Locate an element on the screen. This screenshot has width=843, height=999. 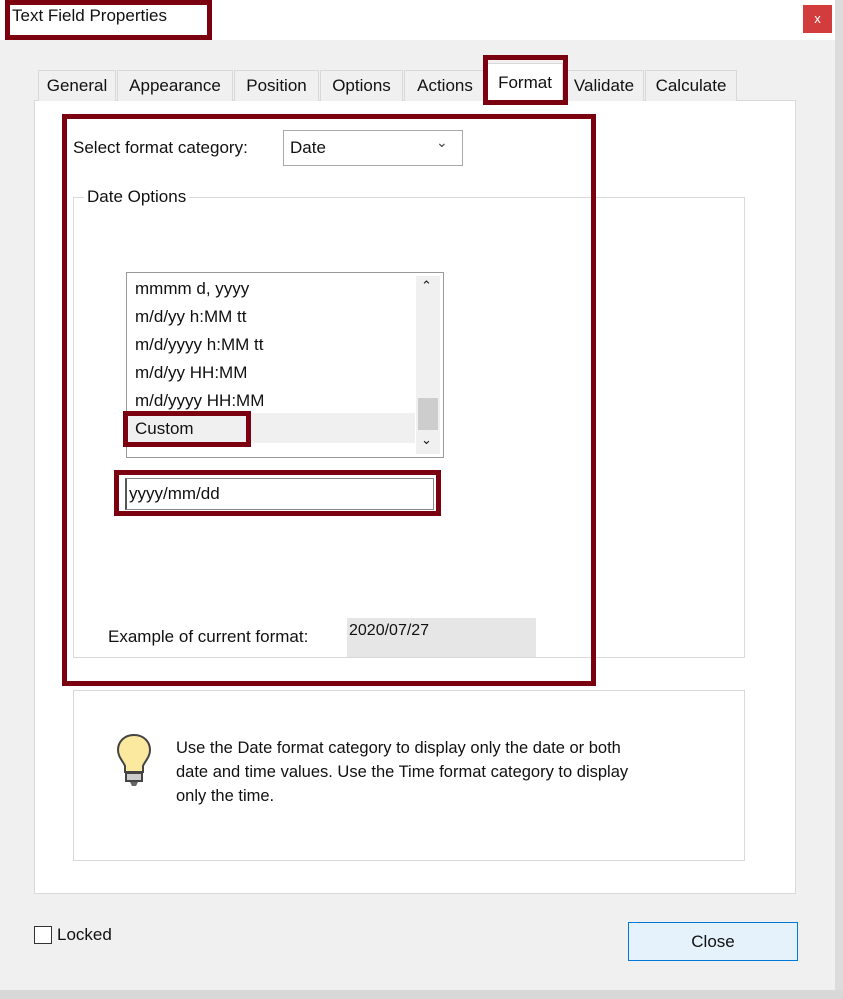
tab-calculate: Calculate is located at coordinates (691, 85).